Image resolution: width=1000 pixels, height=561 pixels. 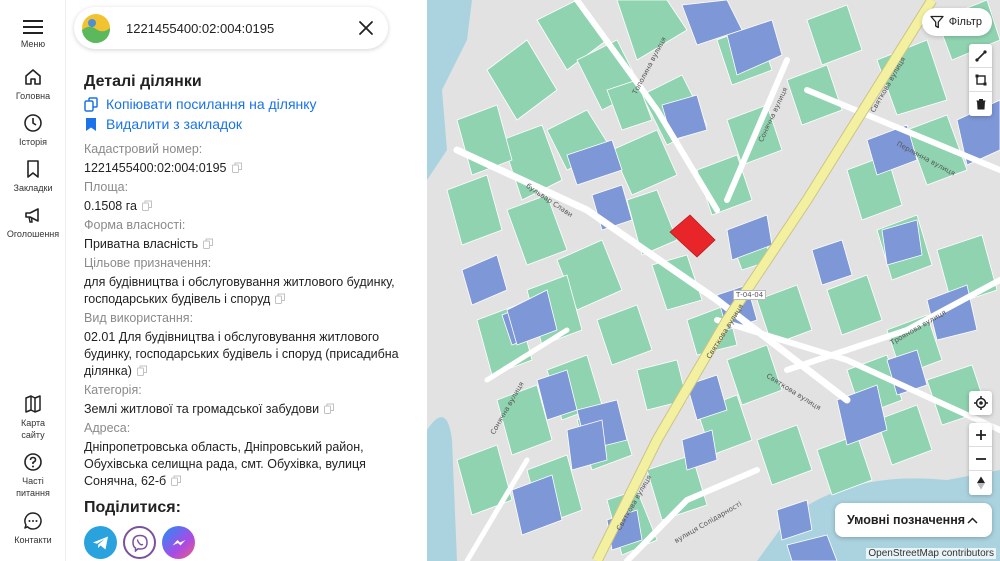 I want to click on field-value: 0.1508 га, so click(x=249, y=206).